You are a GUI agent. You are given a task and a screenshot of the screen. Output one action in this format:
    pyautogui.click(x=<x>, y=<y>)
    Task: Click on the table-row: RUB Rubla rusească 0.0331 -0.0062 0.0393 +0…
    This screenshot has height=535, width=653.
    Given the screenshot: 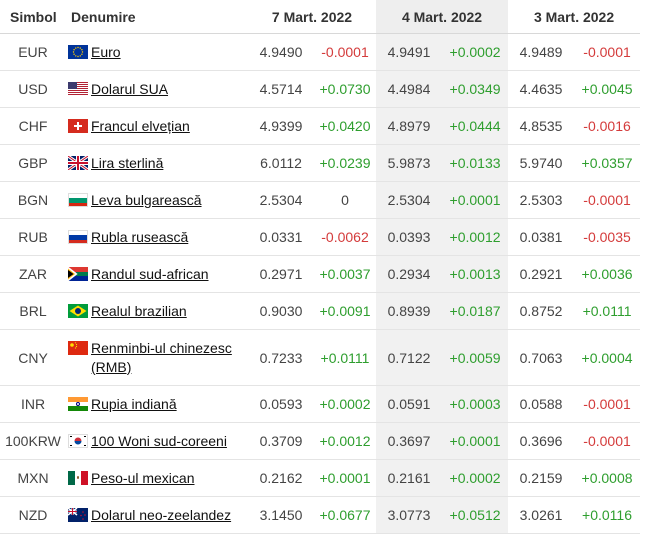 What is the action you would take?
    pyautogui.click(x=320, y=237)
    